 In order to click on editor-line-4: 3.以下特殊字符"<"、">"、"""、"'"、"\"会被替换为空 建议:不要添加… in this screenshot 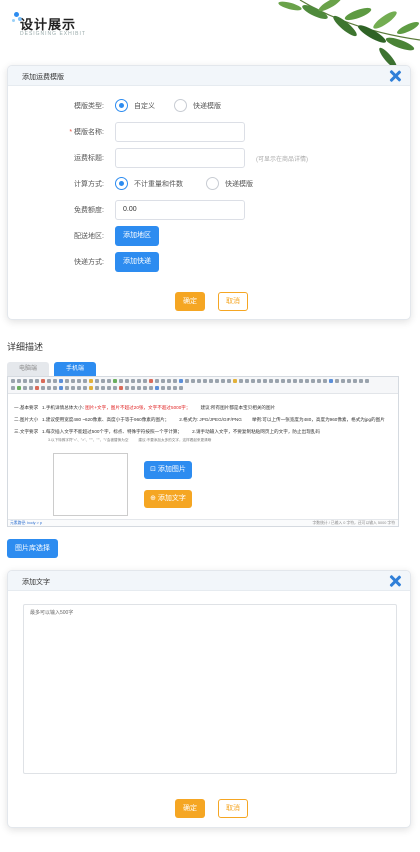, I will do `click(130, 440)`.